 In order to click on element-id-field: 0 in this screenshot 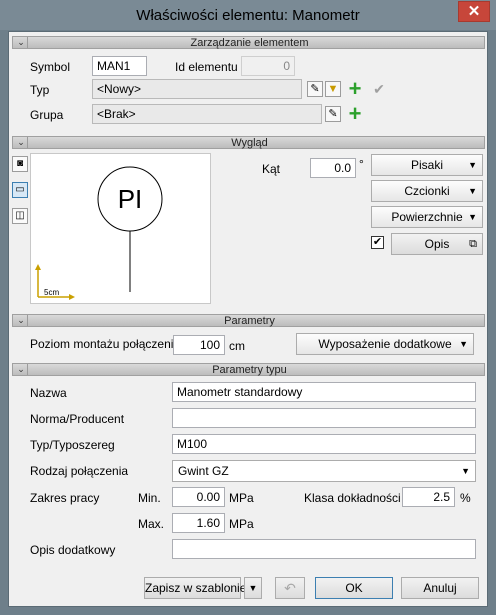, I will do `click(268, 66)`.